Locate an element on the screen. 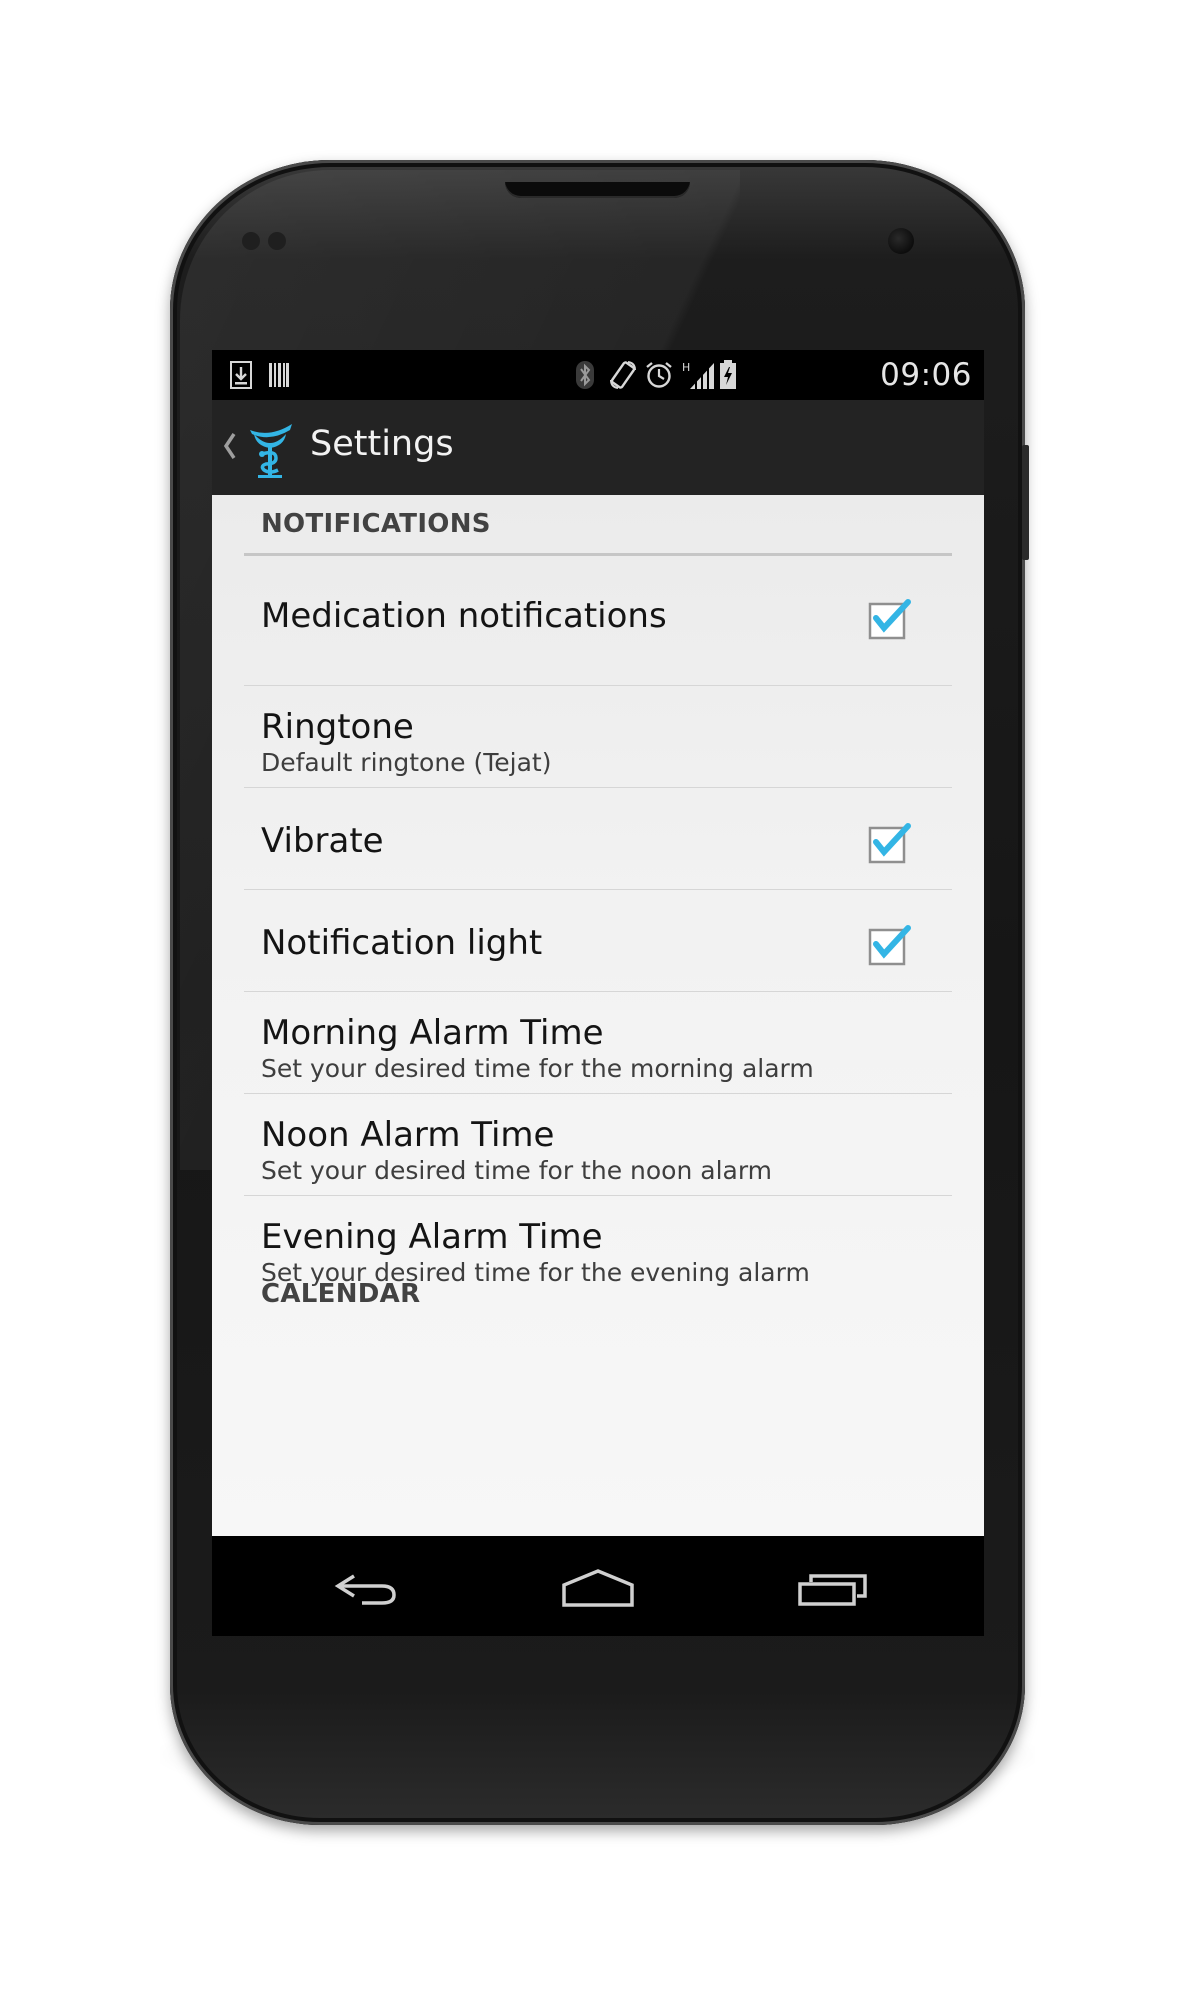 Image resolution: width=1195 pixels, height=1994 pixels. rotate-icon is located at coordinates (623, 375).